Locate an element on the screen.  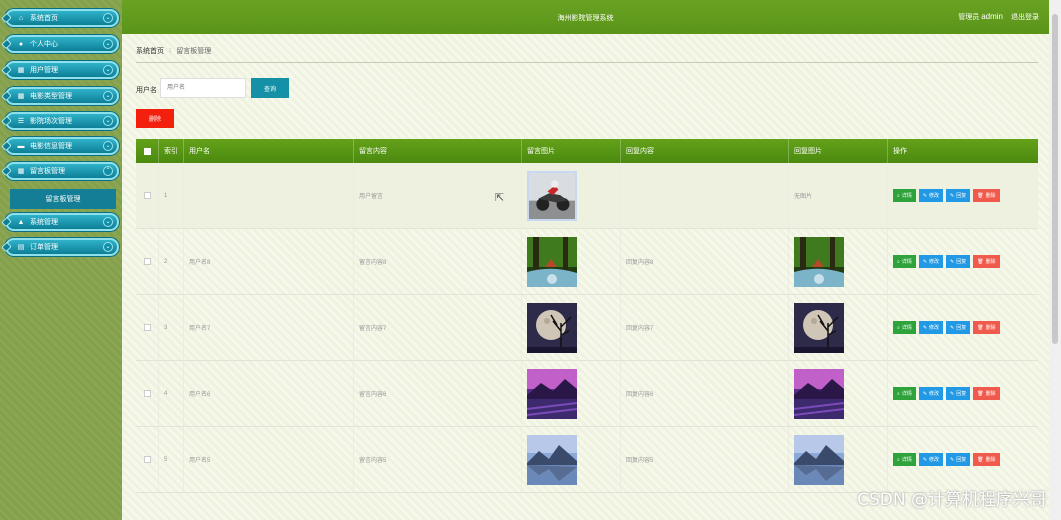
no-image-text: 无图片 is located at coordinates (803, 197).